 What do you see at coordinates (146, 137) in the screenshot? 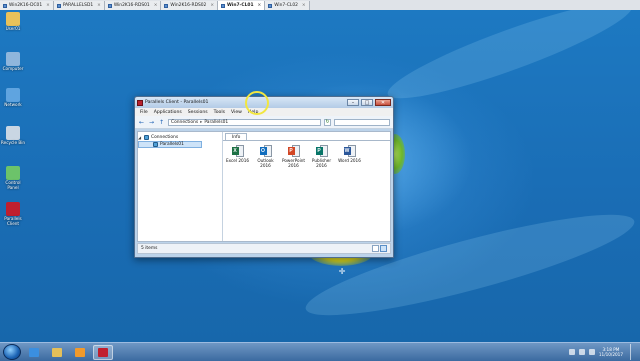
I see `connections-icon` at bounding box center [146, 137].